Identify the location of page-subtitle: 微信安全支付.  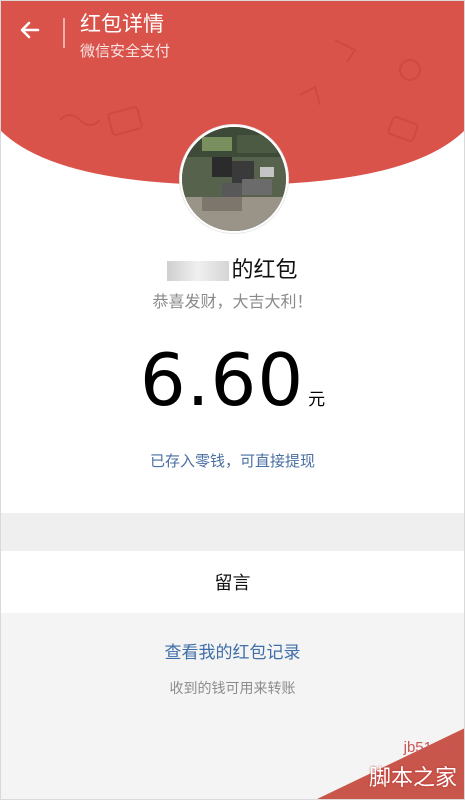
(125, 51).